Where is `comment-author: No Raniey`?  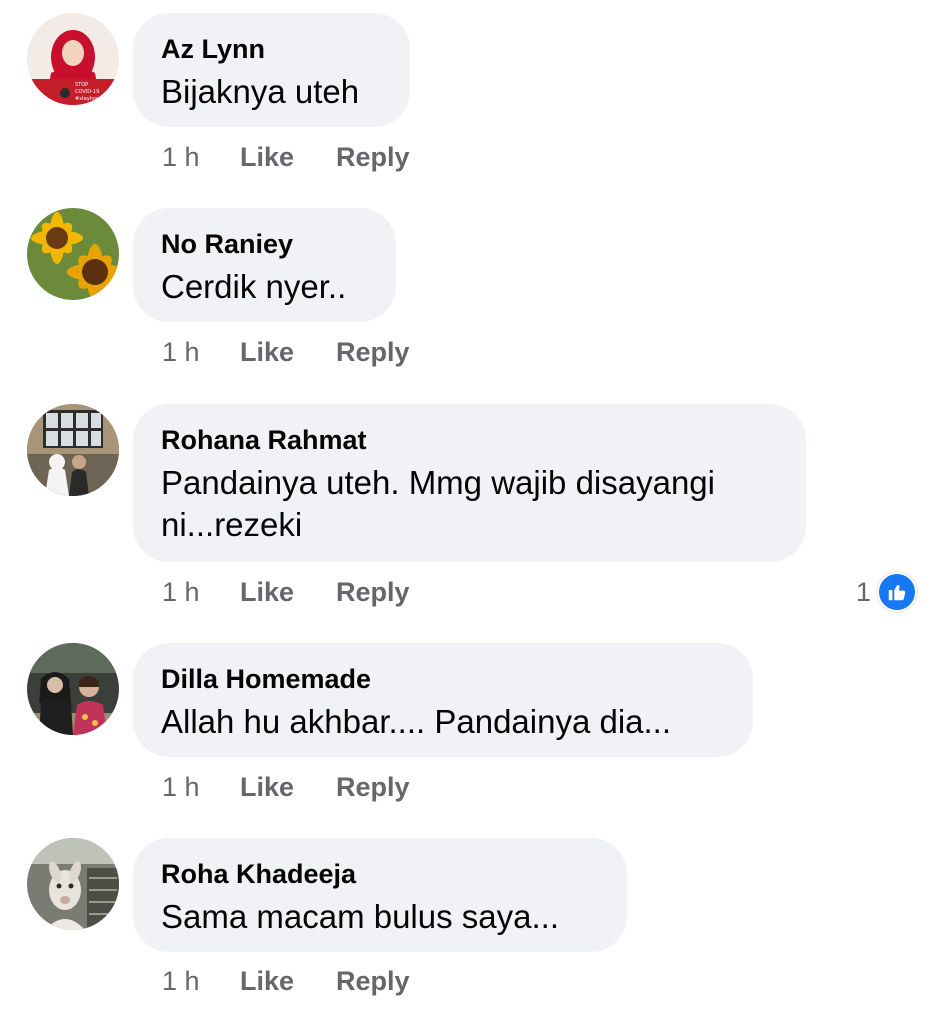
comment-author: No Raniey is located at coordinates (264, 244).